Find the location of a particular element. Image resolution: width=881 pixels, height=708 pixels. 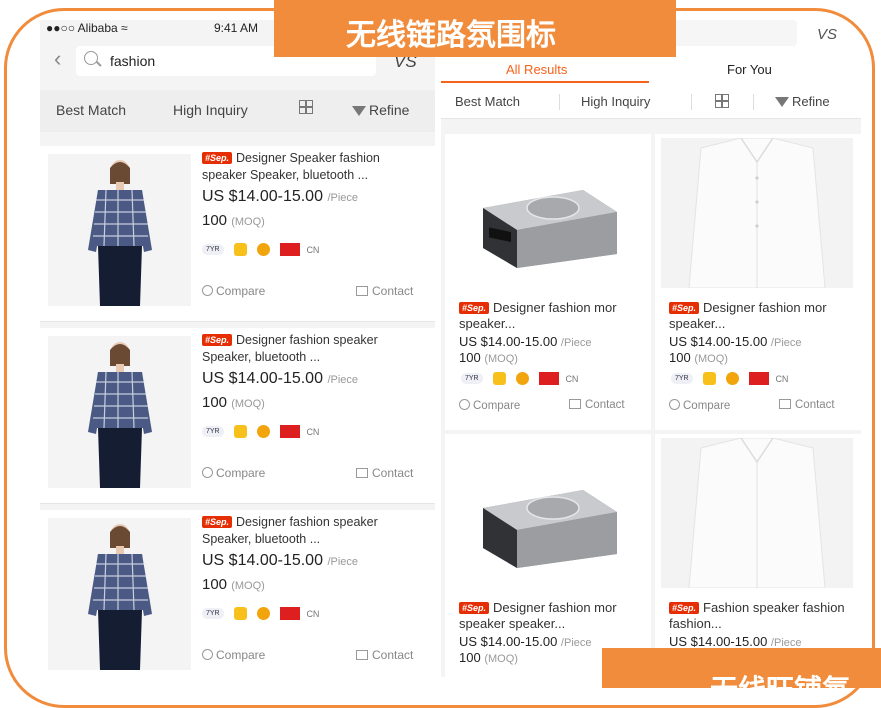

clock: 9:41 AM is located at coordinates (236, 28).